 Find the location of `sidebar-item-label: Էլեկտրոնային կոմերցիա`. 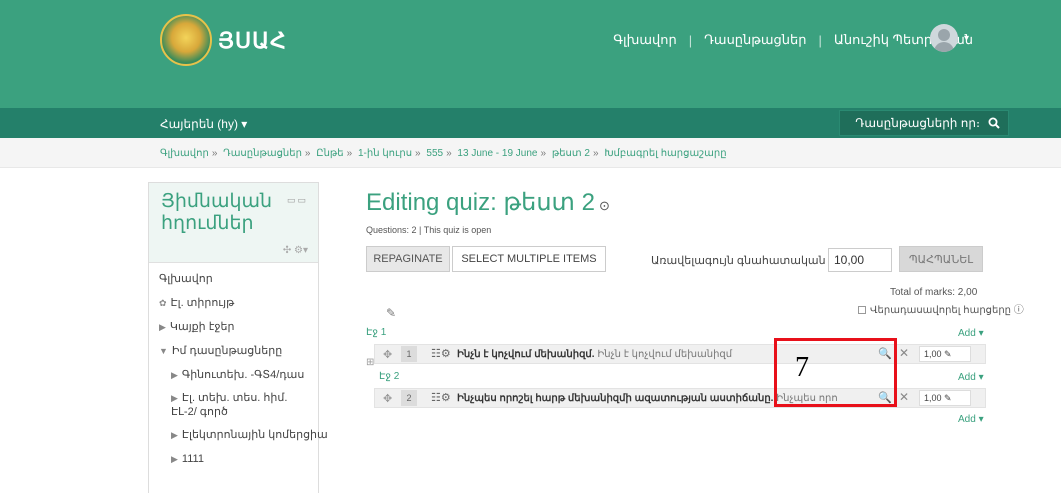

sidebar-item-label: Էլեկտրոնային կոմերցիա is located at coordinates (254, 435).